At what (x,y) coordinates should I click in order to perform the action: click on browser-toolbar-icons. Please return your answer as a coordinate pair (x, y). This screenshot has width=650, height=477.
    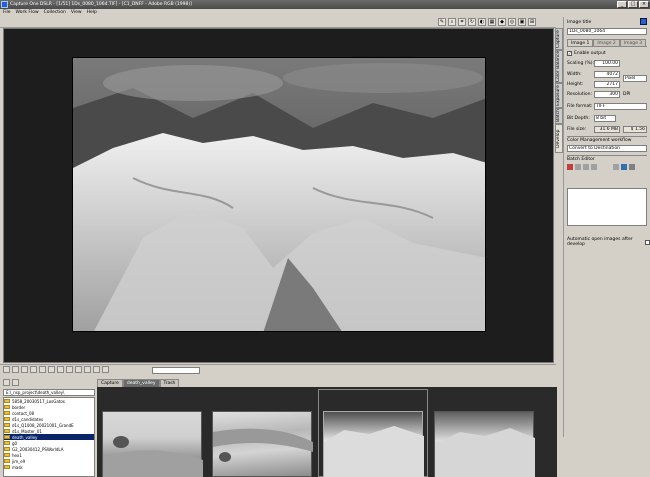
    Looking at the image, I should click on (56, 369).